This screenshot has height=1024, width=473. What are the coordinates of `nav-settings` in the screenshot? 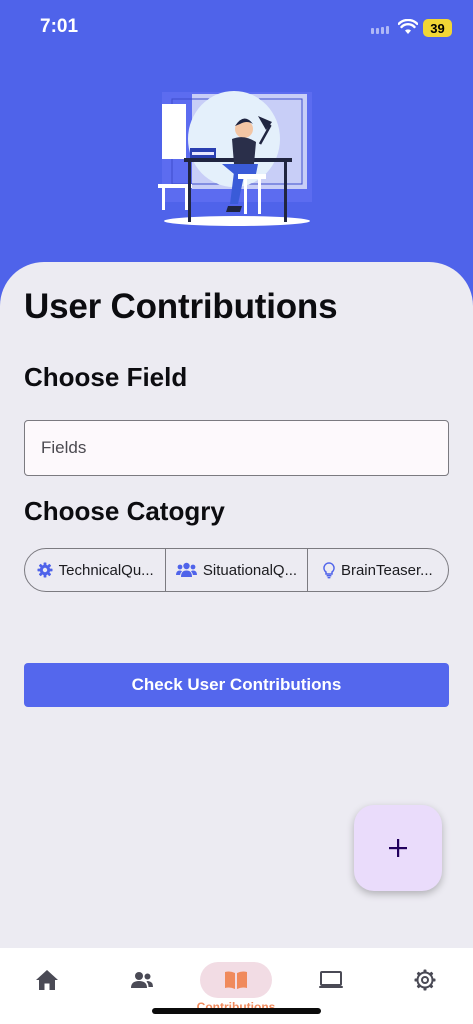 It's located at (425, 980).